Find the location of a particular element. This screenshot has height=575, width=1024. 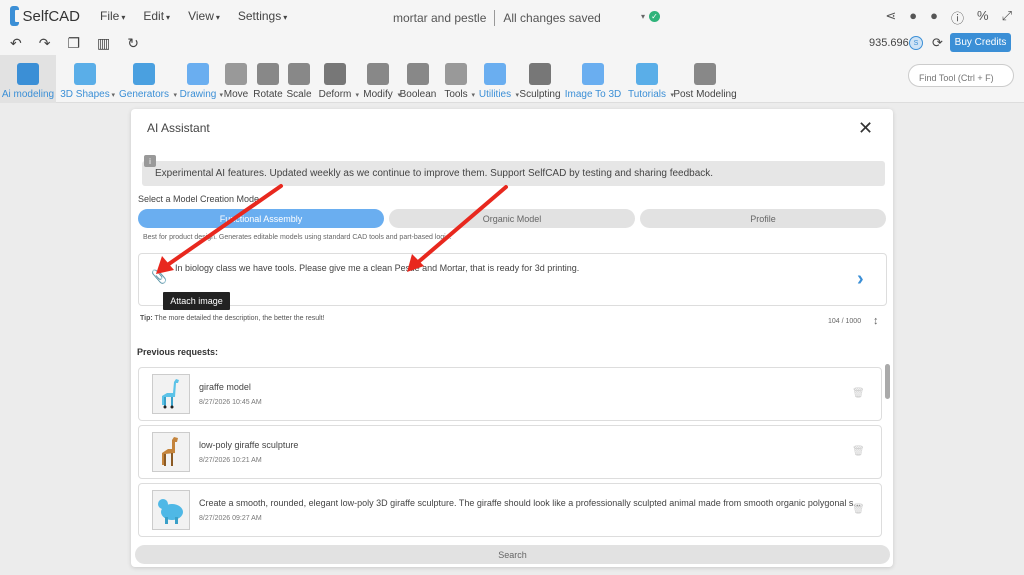

tool-label: Drawing is located at coordinates (198, 94).